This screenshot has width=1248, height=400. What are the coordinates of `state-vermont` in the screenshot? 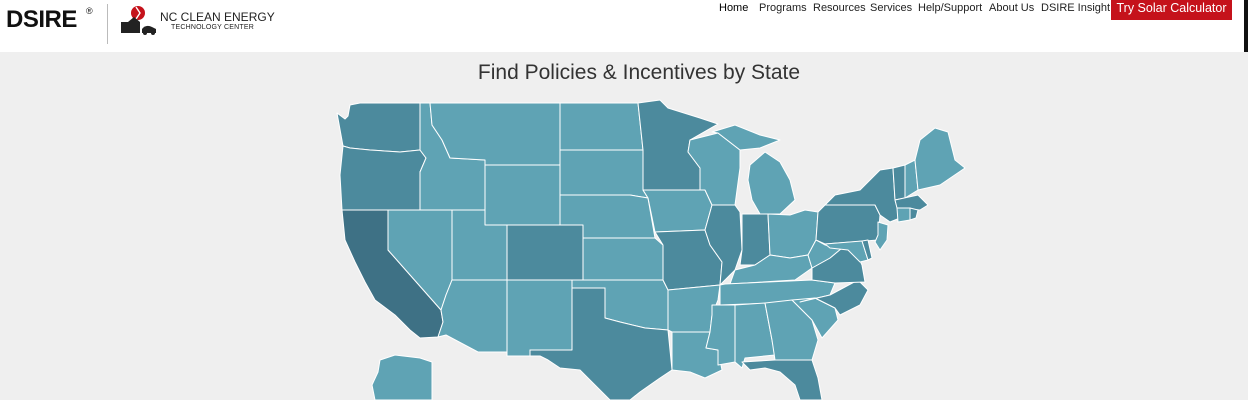 It's located at (899, 182).